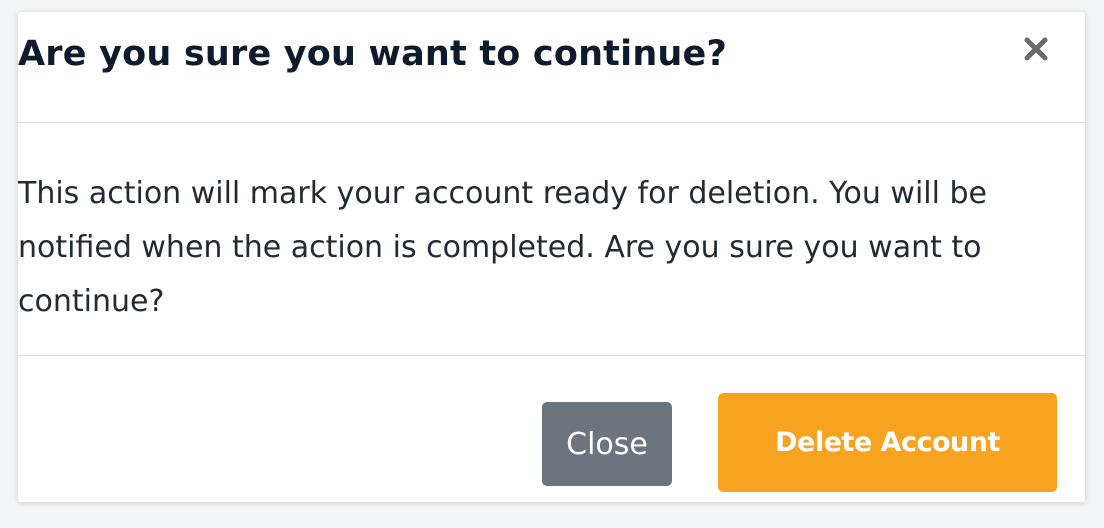  What do you see at coordinates (1036, 49) in the screenshot?
I see `close-icon` at bounding box center [1036, 49].